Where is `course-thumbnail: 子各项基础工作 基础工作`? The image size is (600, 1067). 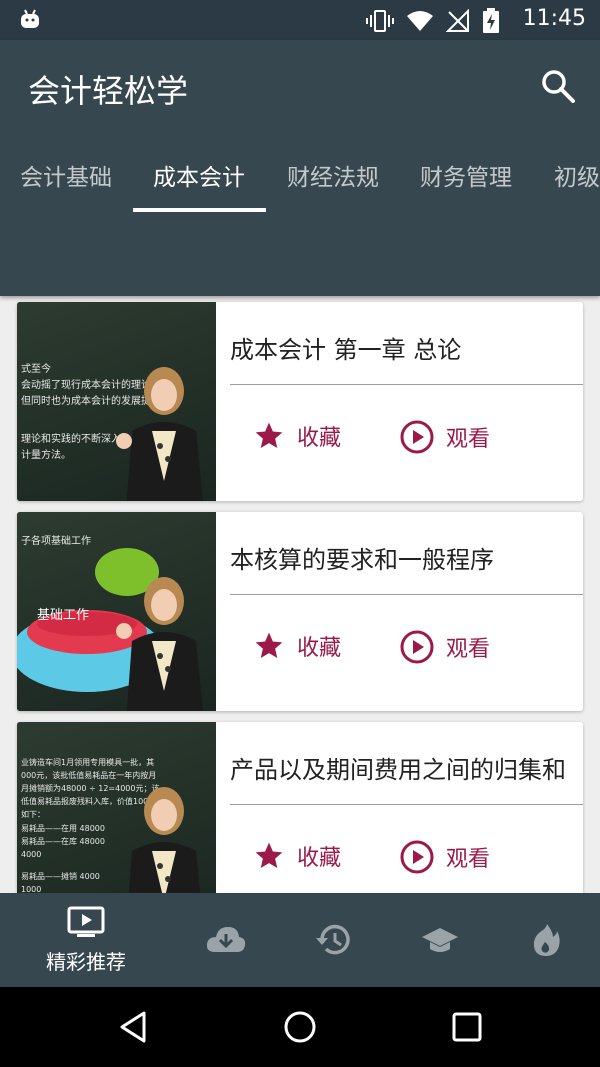 course-thumbnail: 子各项基础工作 基础工作 is located at coordinates (116, 611).